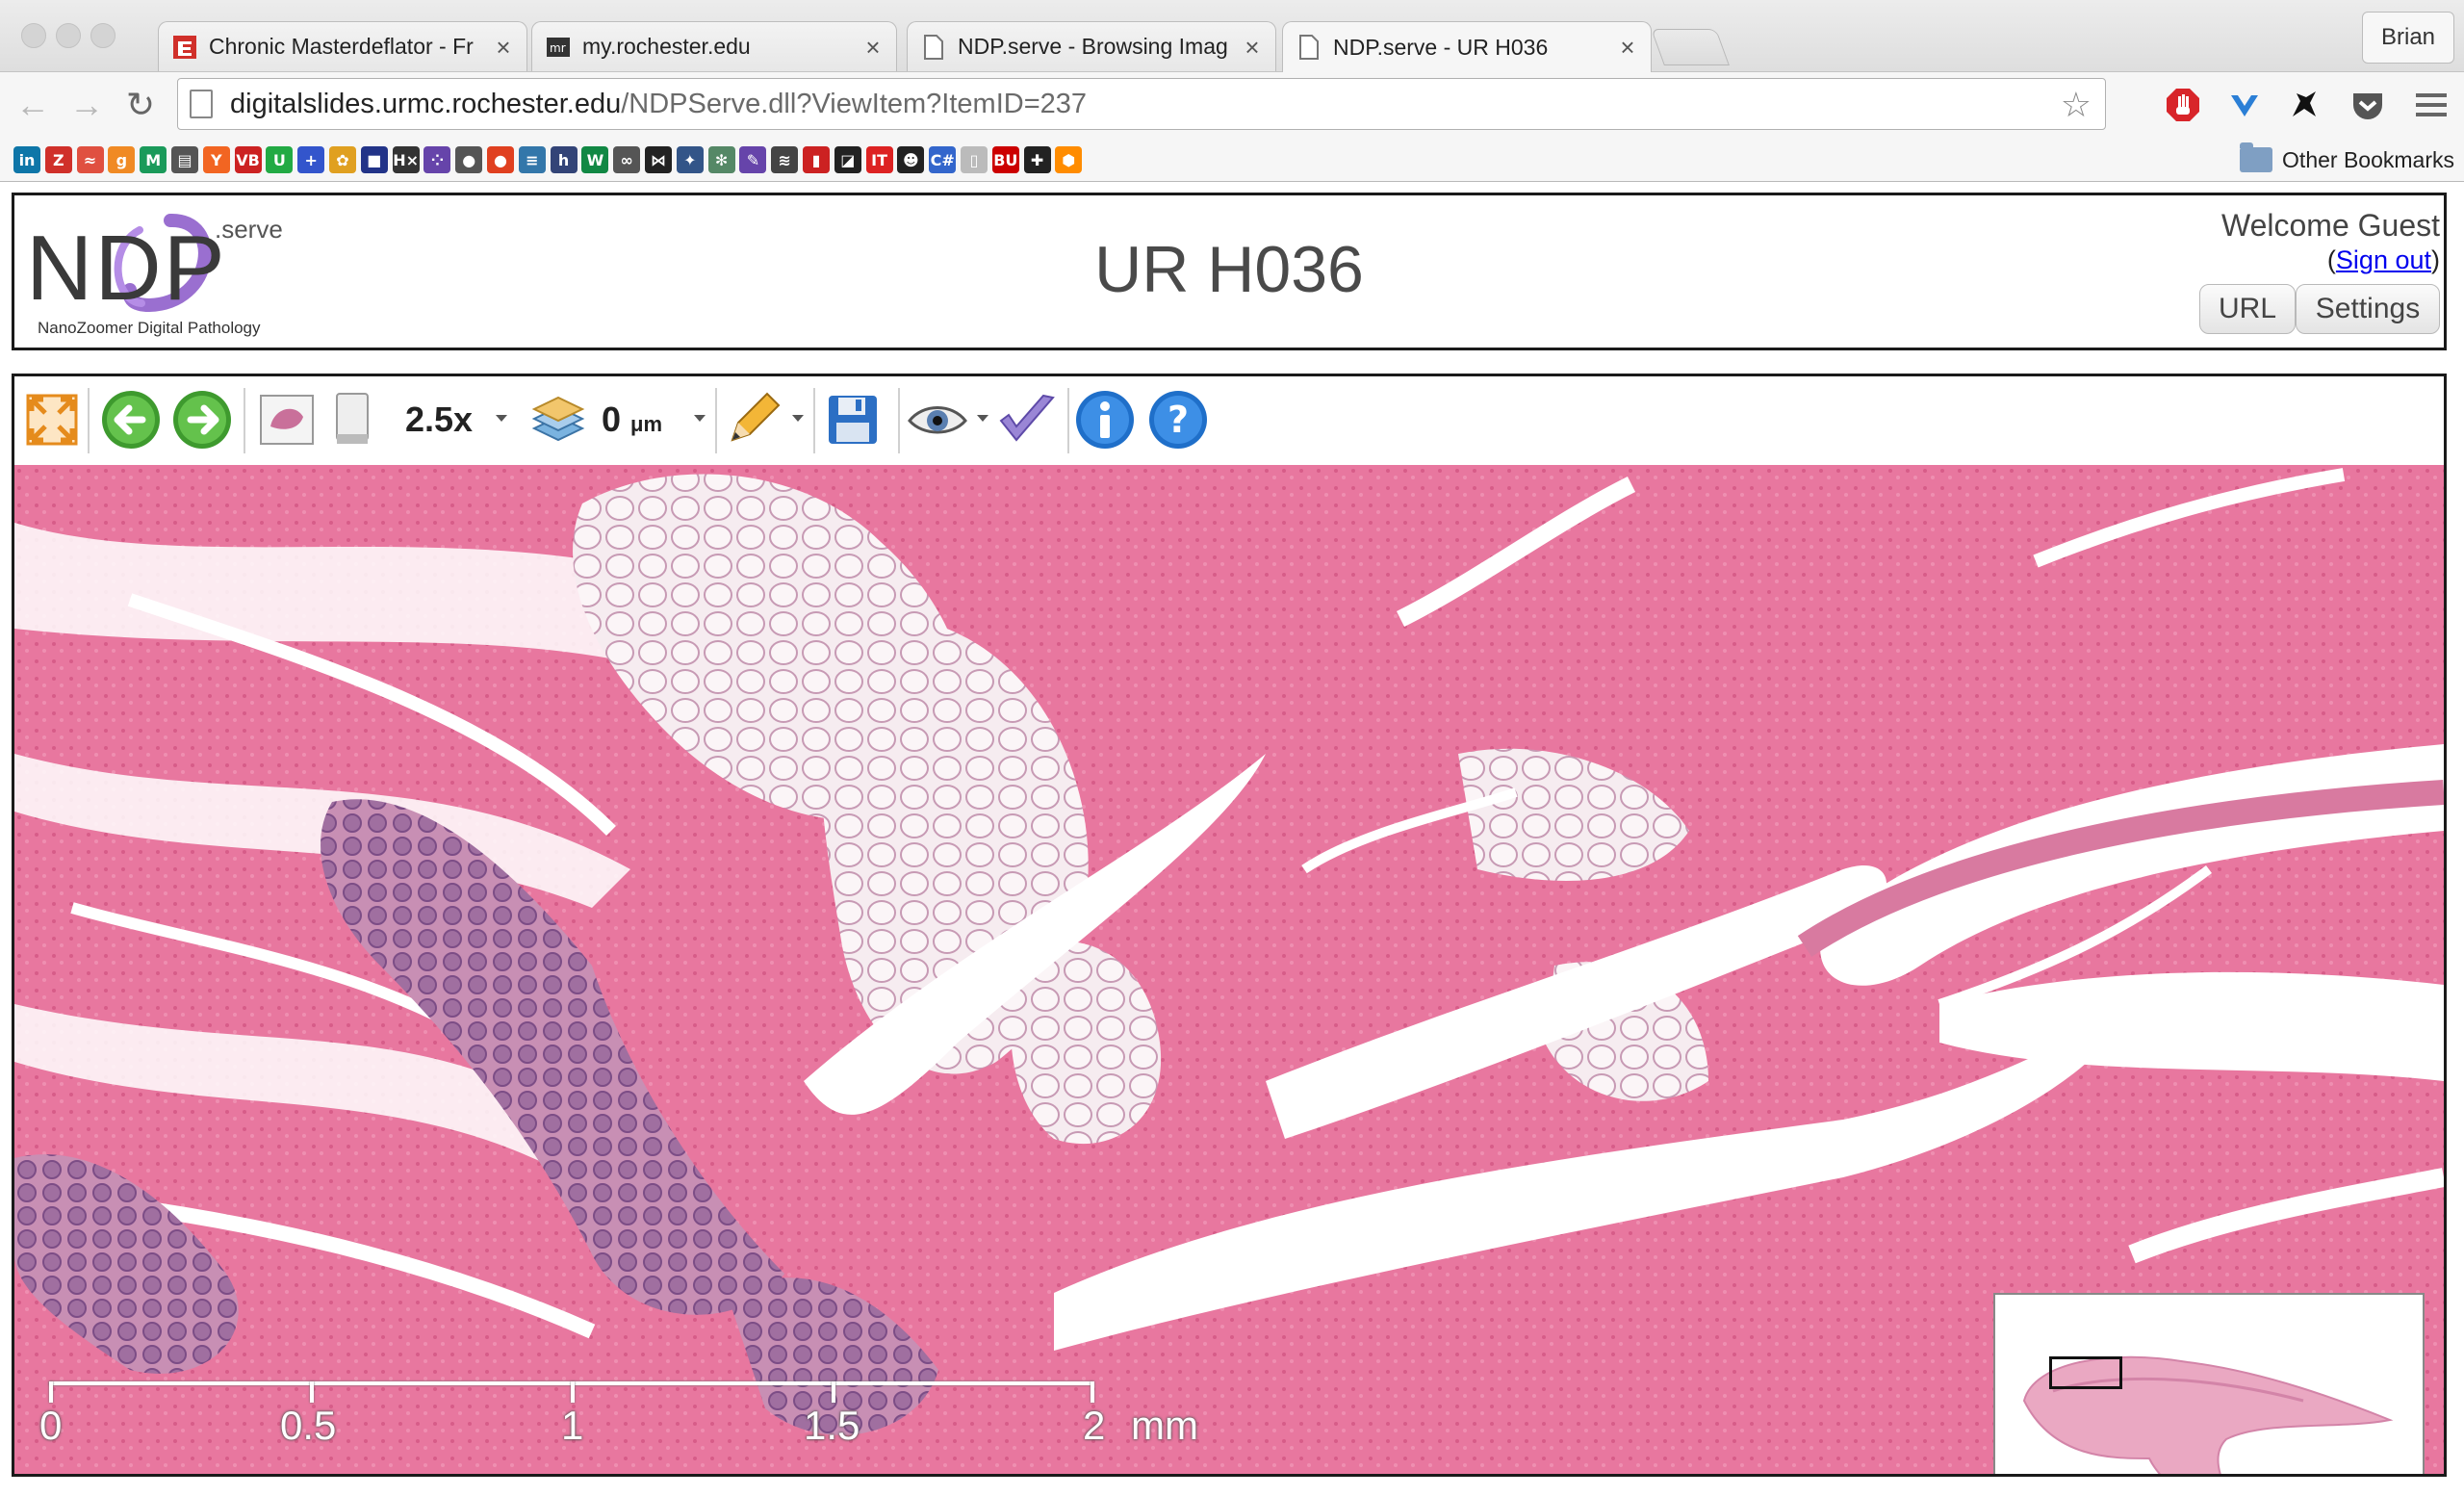 The image size is (2464, 1496). I want to click on reload-icon: ↻, so click(140, 105).